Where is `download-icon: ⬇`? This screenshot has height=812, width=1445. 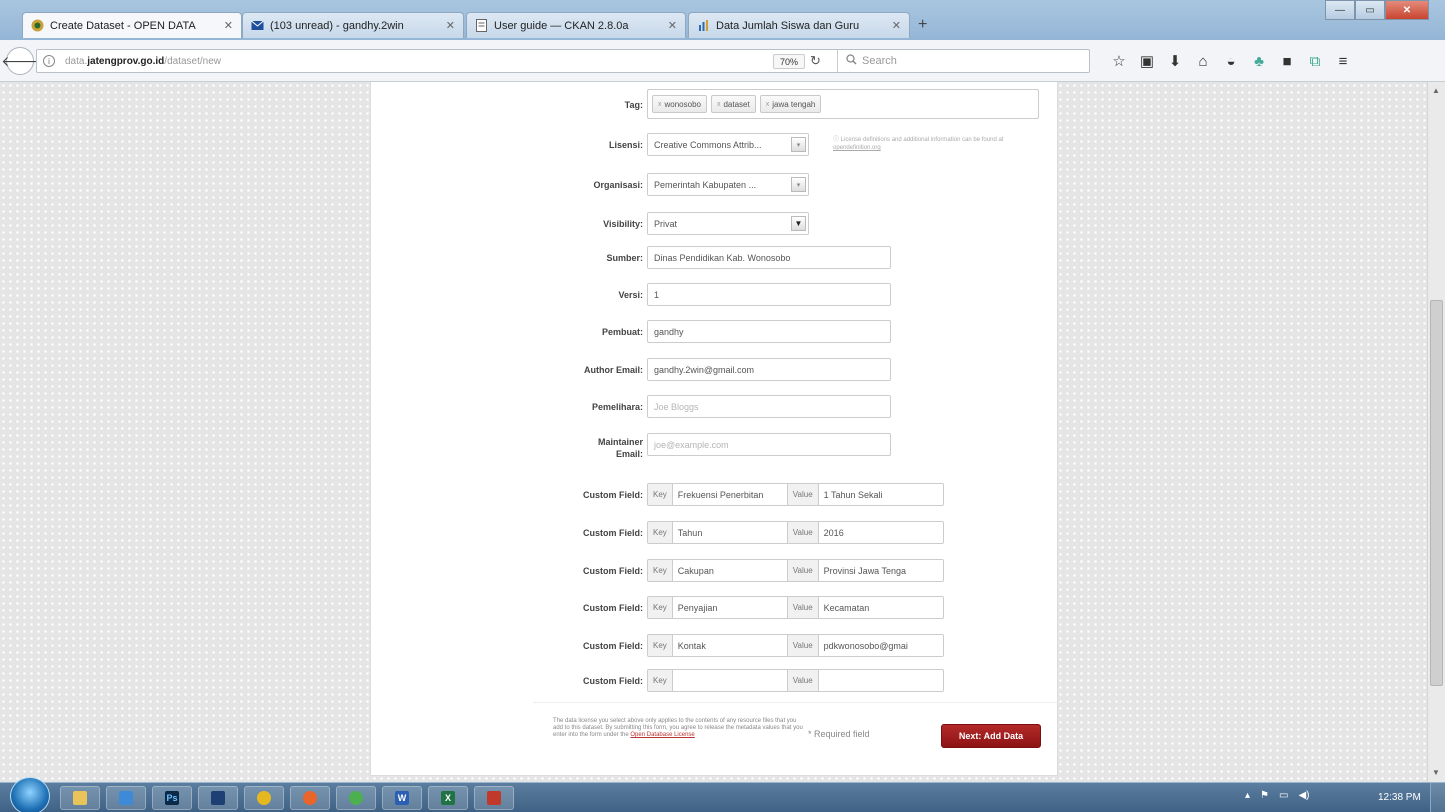 download-icon: ⬇ is located at coordinates (1175, 61).